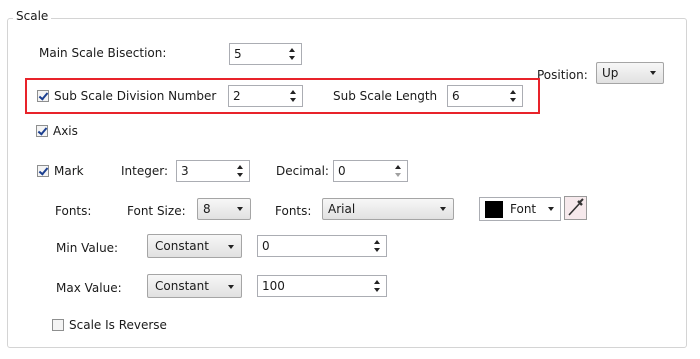  What do you see at coordinates (265, 54) in the screenshot?
I see `main-scale-spinbox: 5` at bounding box center [265, 54].